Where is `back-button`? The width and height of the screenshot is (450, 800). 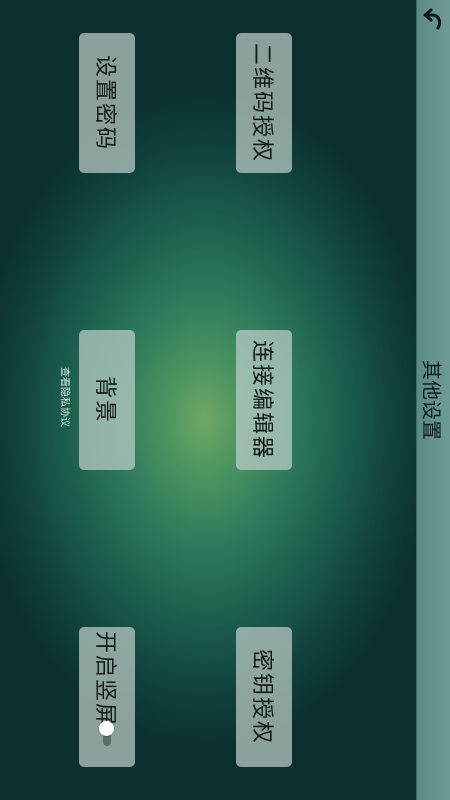 back-button is located at coordinates (433, 19).